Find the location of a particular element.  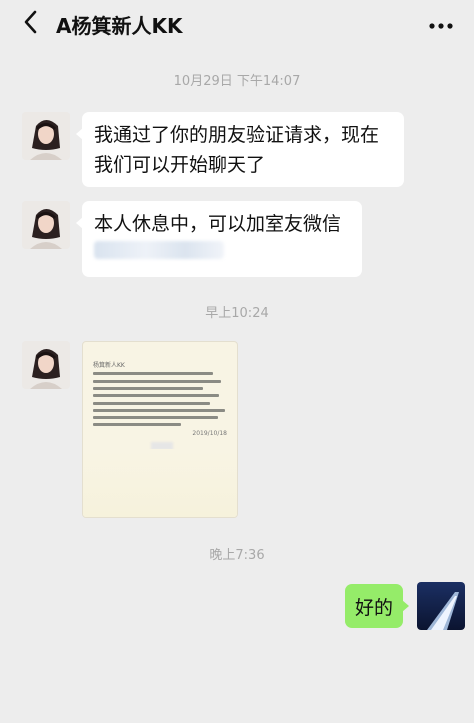

incoming-message: 我通过了你的朋友验证请求，现在我们可以开始聊天了 is located at coordinates (240, 149).